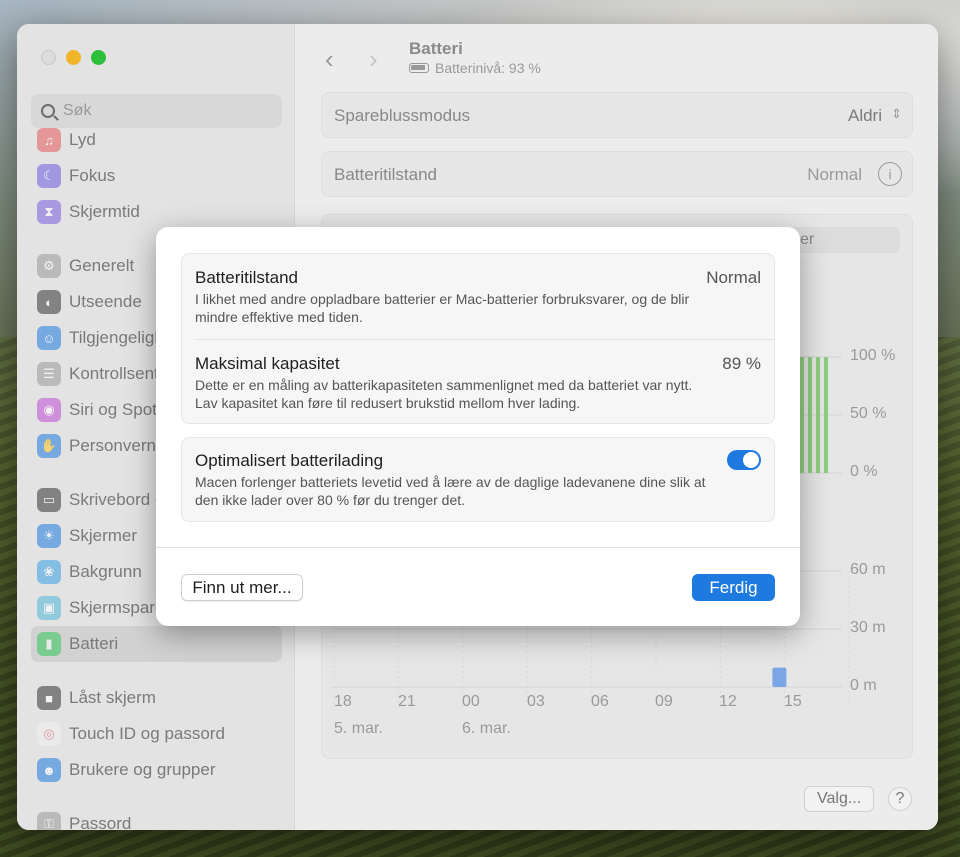 This screenshot has width=960, height=857. Describe the element at coordinates (142, 769) in the screenshot. I see `sidebar-item-label: Brukere og grupper` at that location.